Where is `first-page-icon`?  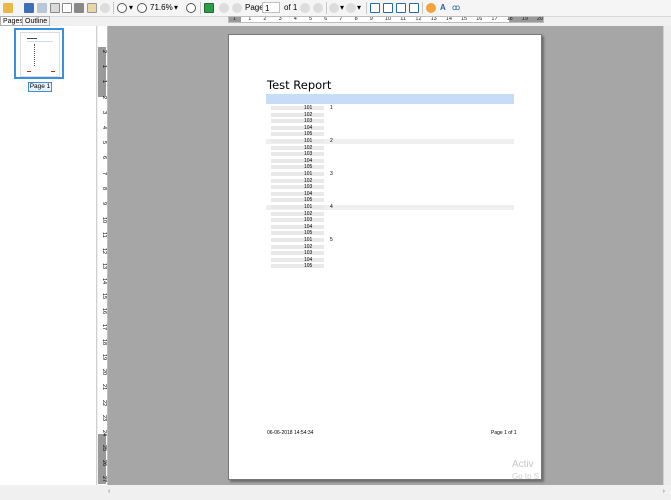
first-page-icon is located at coordinates (224, 8).